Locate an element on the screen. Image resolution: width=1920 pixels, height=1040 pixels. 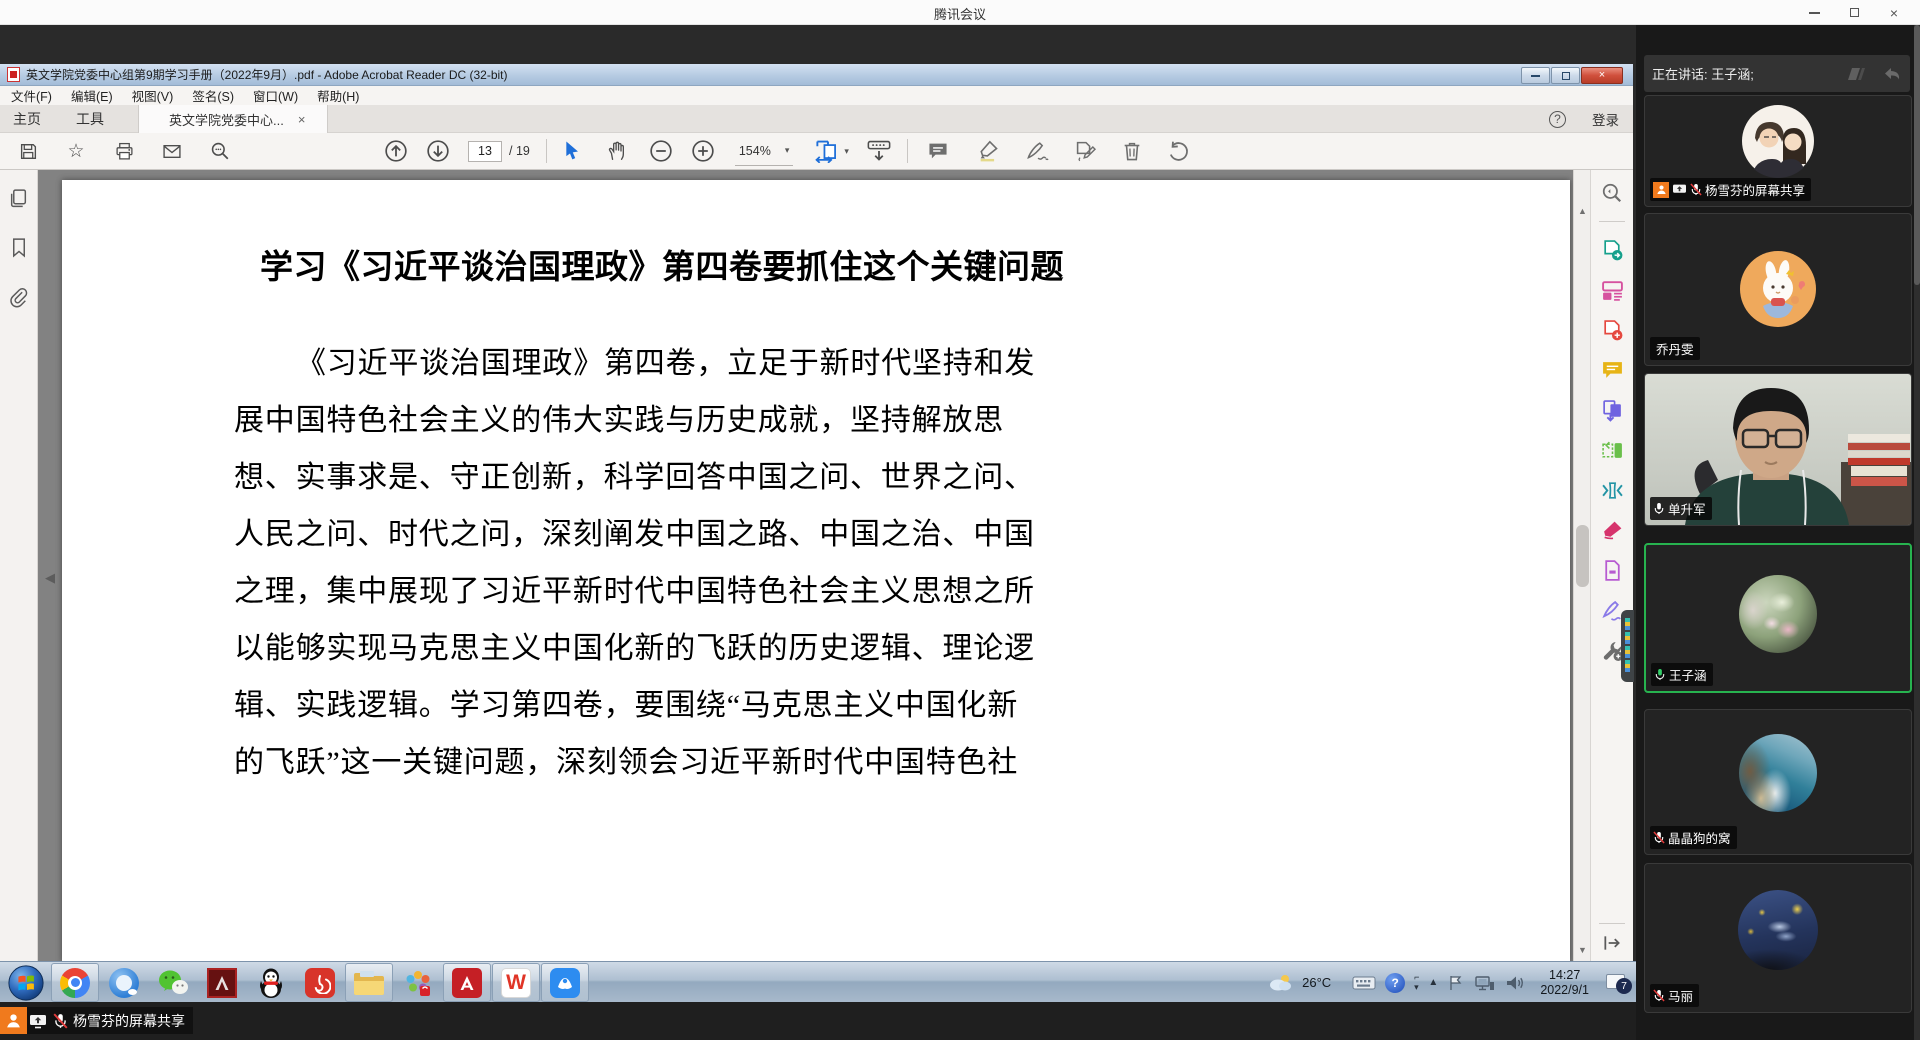
close-button: × is located at coordinates (1894, 12).